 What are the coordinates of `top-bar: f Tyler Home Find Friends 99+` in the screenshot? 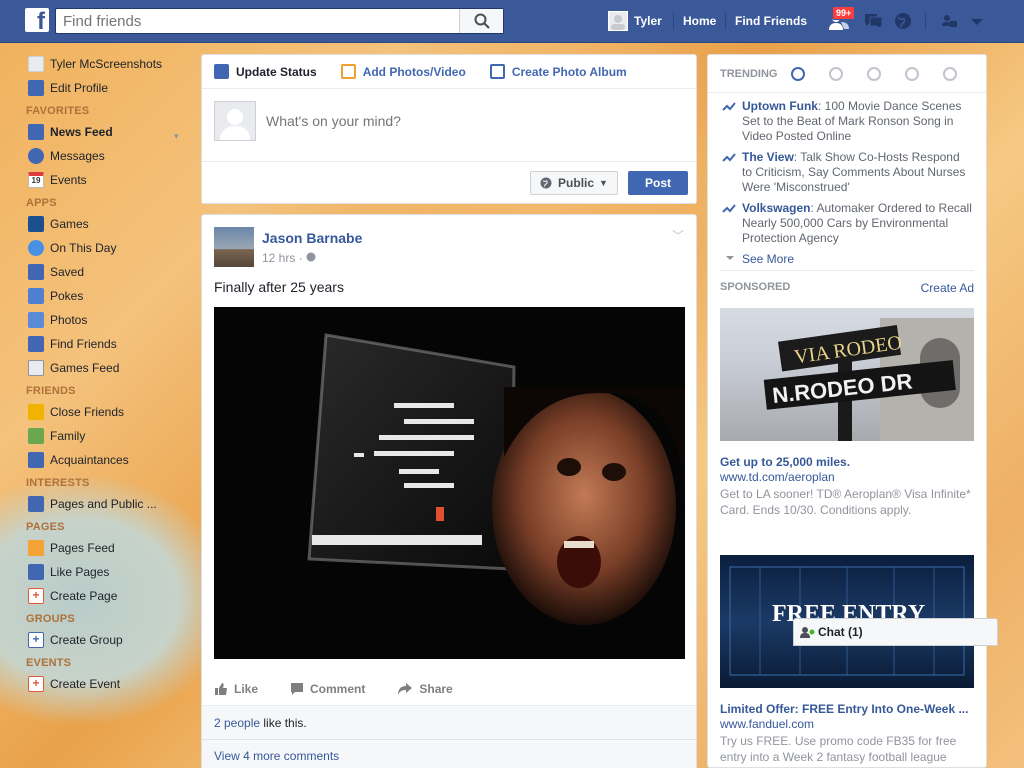 It's located at (512, 21).